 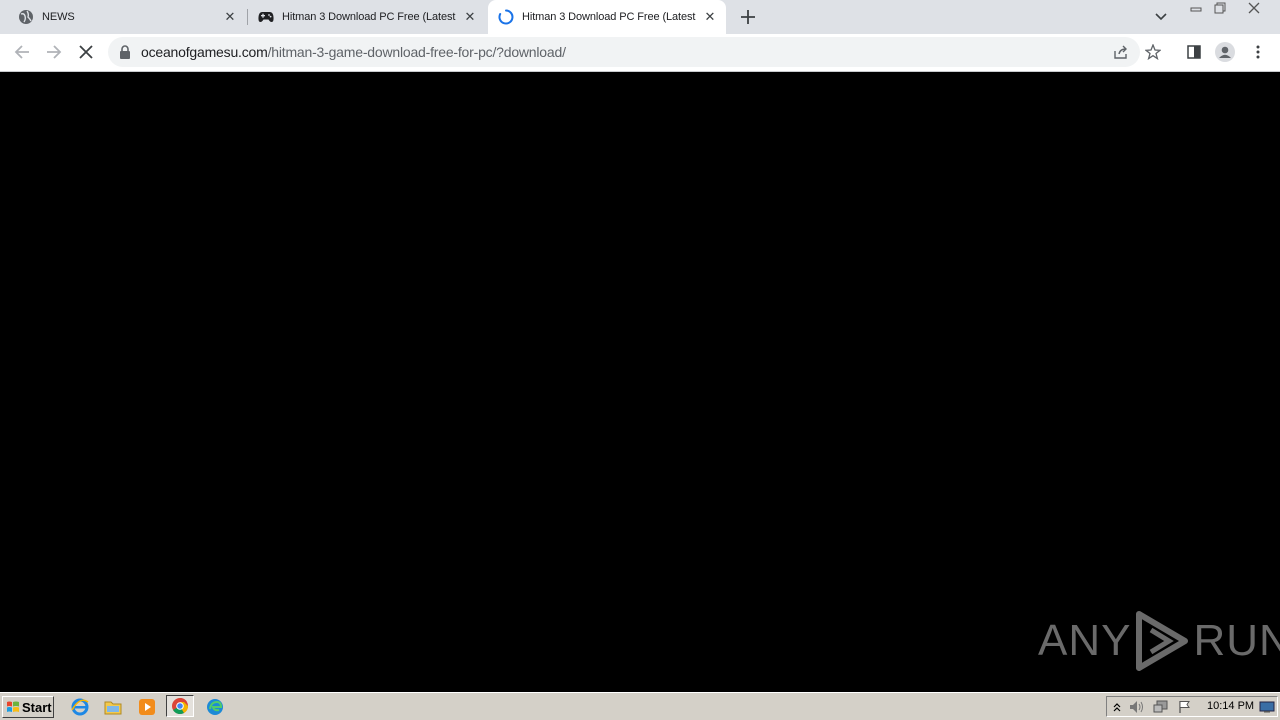 I want to click on watermark-left-text: ANY, so click(x=1085, y=640).